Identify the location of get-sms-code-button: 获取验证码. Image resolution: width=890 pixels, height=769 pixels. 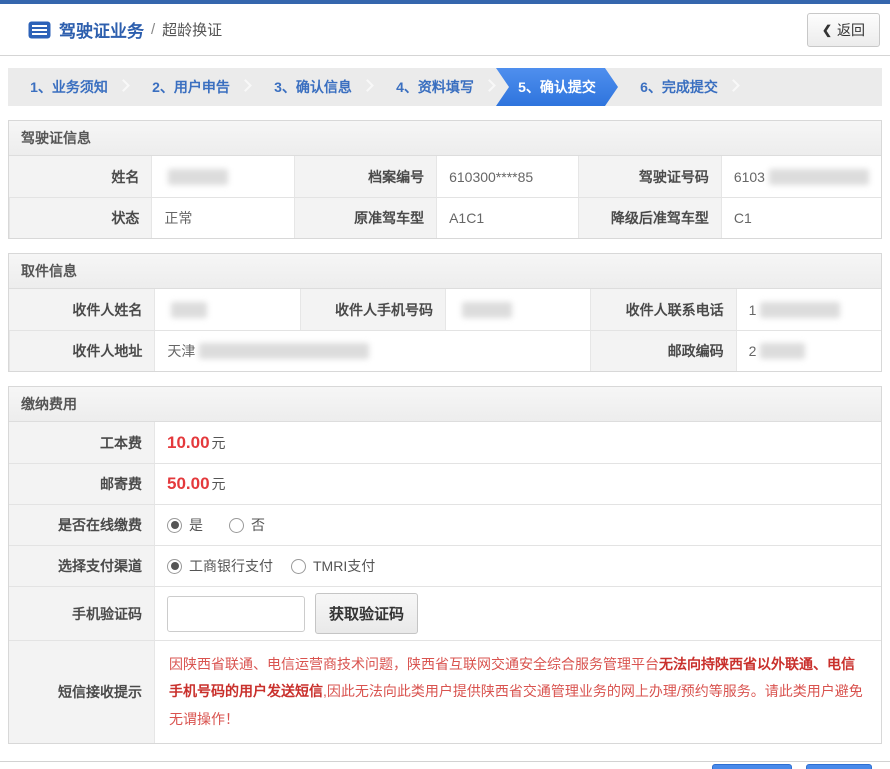
(367, 613).